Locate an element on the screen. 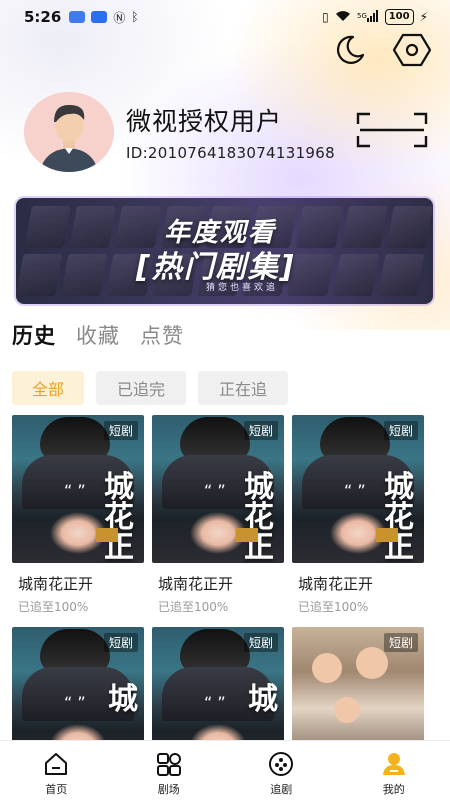 The height and width of the screenshot is (800, 450). profile-icon is located at coordinates (394, 764).